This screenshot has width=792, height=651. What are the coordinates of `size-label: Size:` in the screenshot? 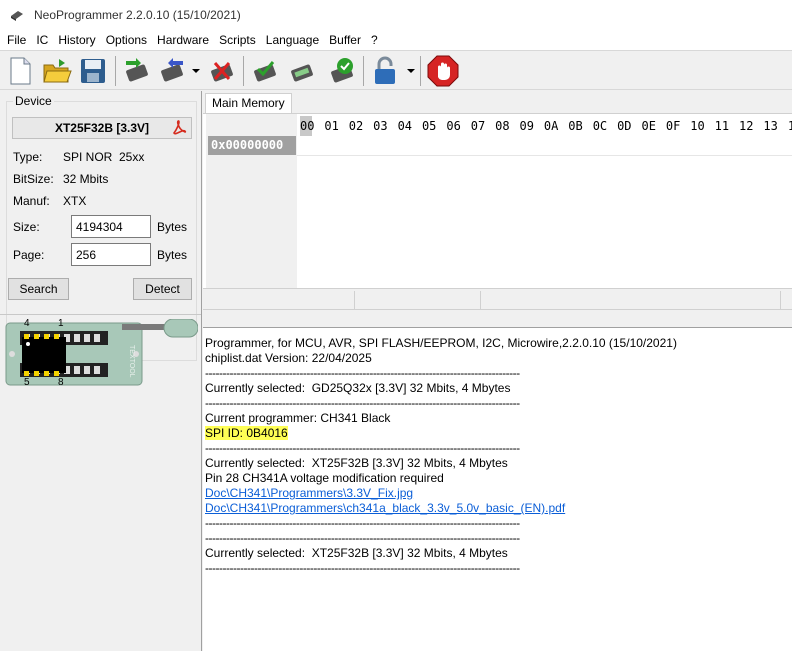 It's located at (26, 226).